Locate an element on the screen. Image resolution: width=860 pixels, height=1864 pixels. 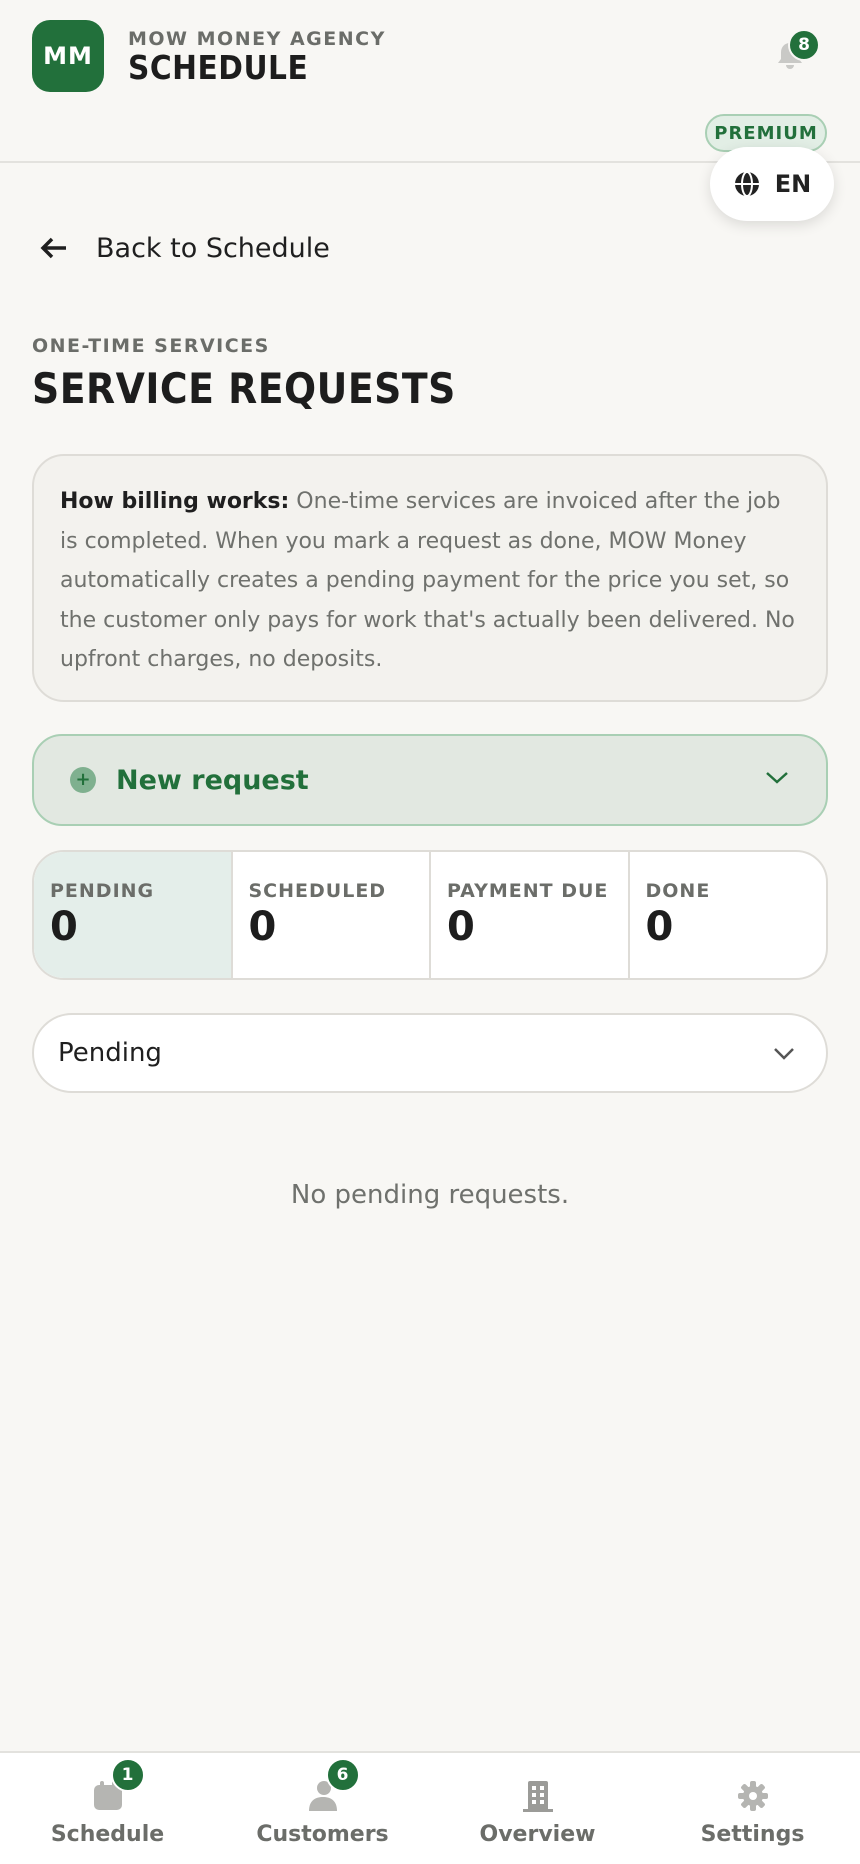
nav-label: Settings is located at coordinates (752, 1834).